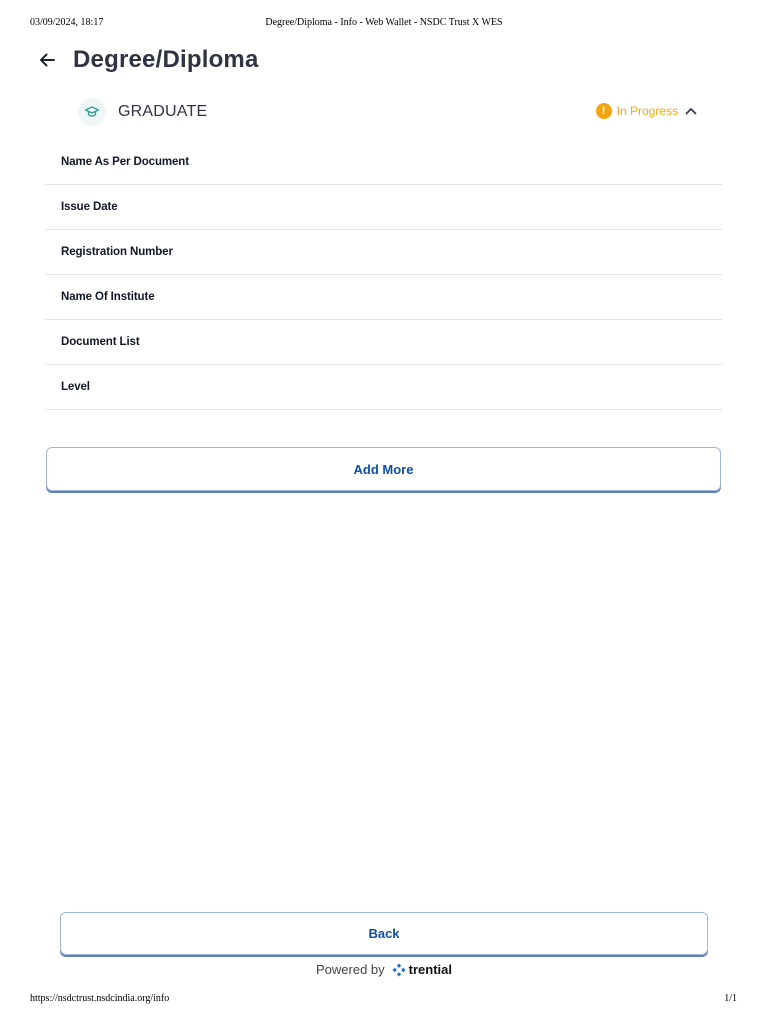  What do you see at coordinates (100, 342) in the screenshot?
I see `field-label: Document List` at bounding box center [100, 342].